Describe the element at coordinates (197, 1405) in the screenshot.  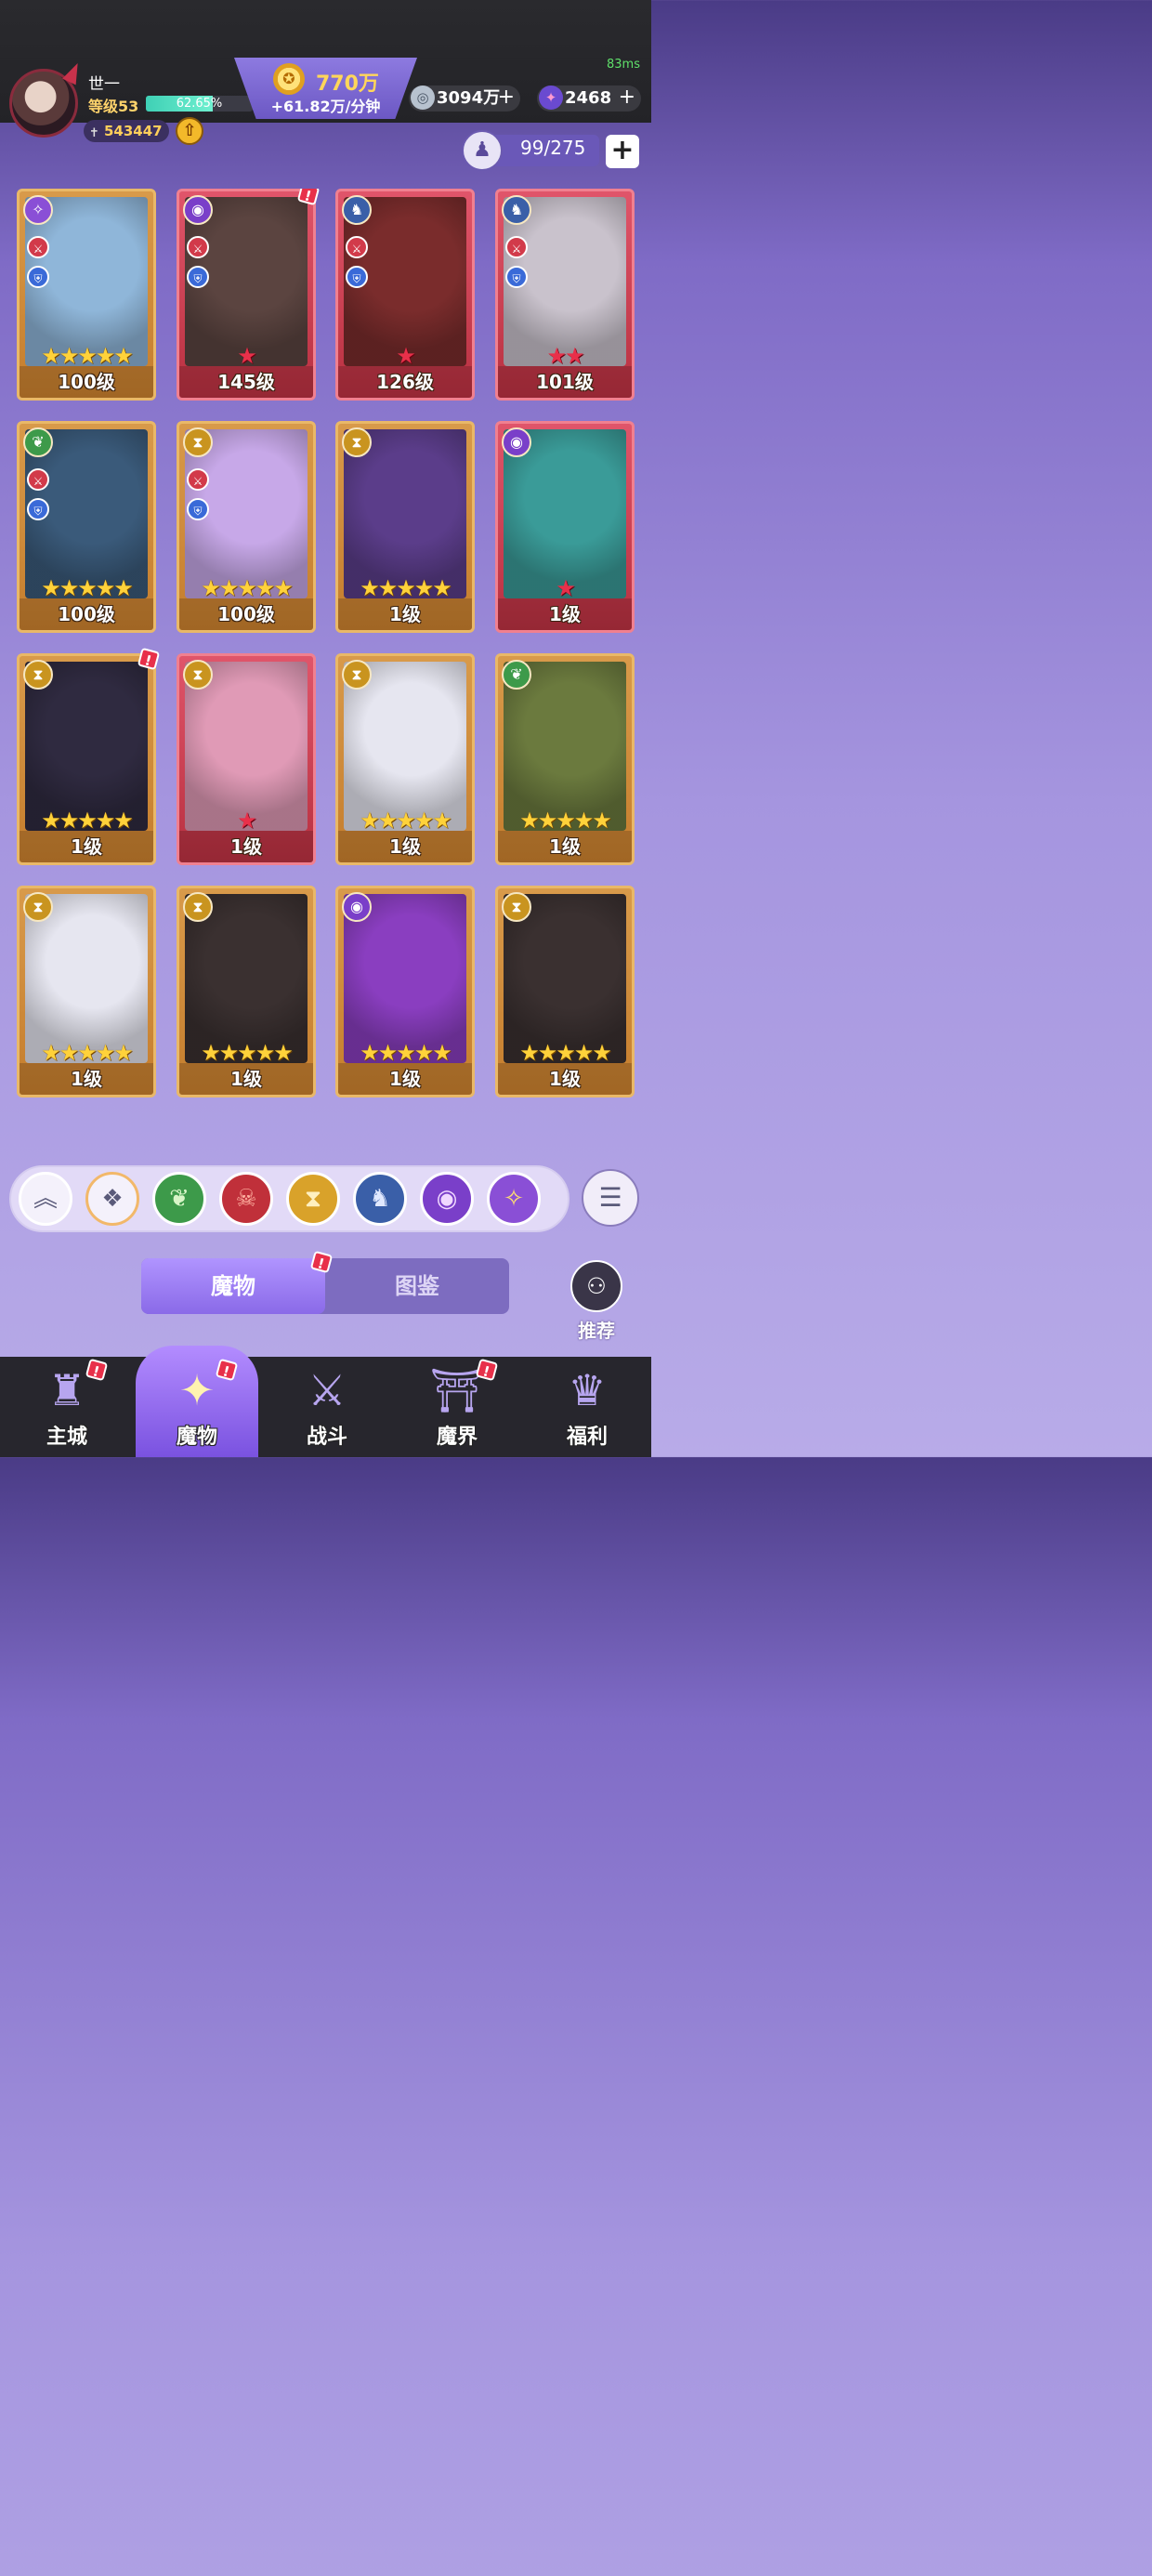
I see `nav-item: ✦ 魔物!` at that location.